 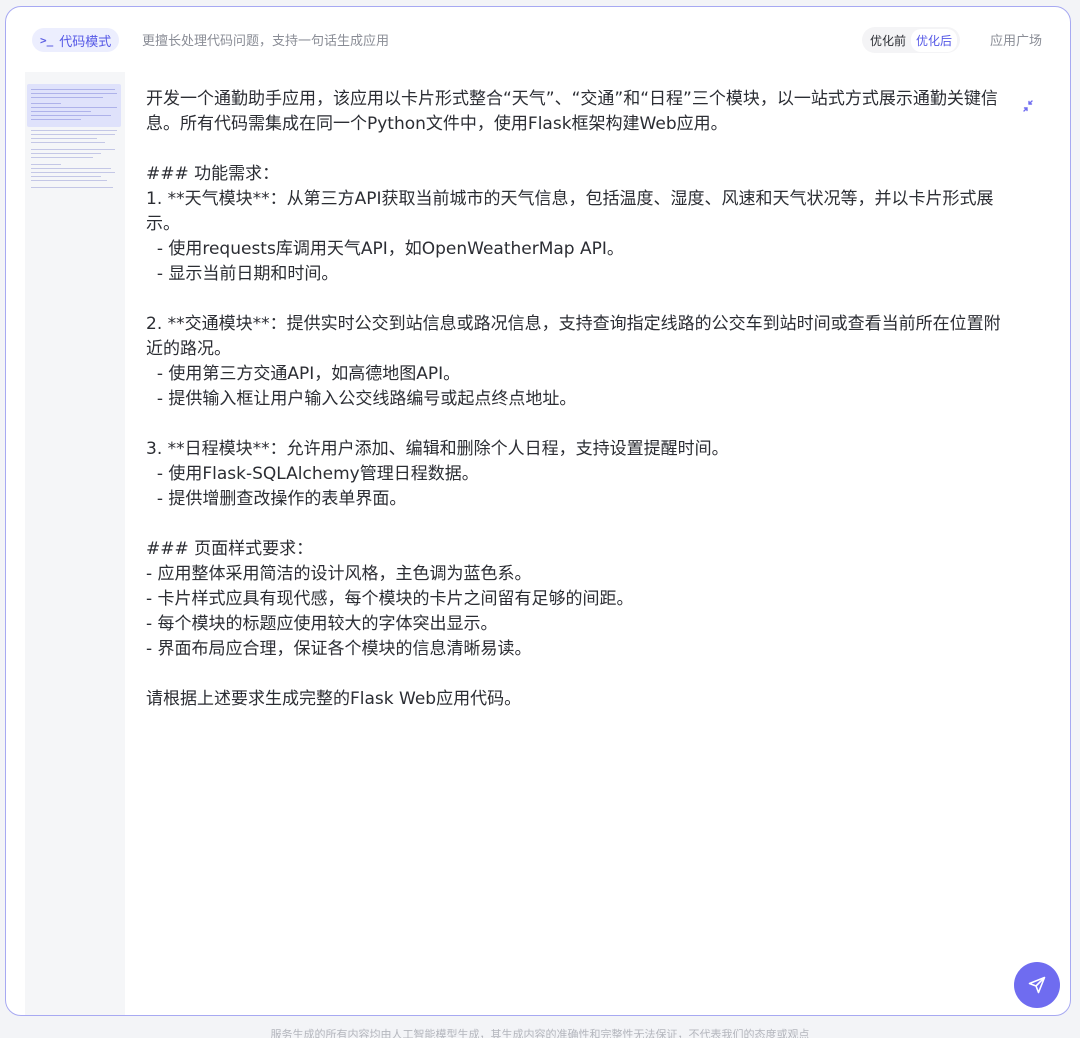 I want to click on page-thumbnail, so click(x=74, y=105).